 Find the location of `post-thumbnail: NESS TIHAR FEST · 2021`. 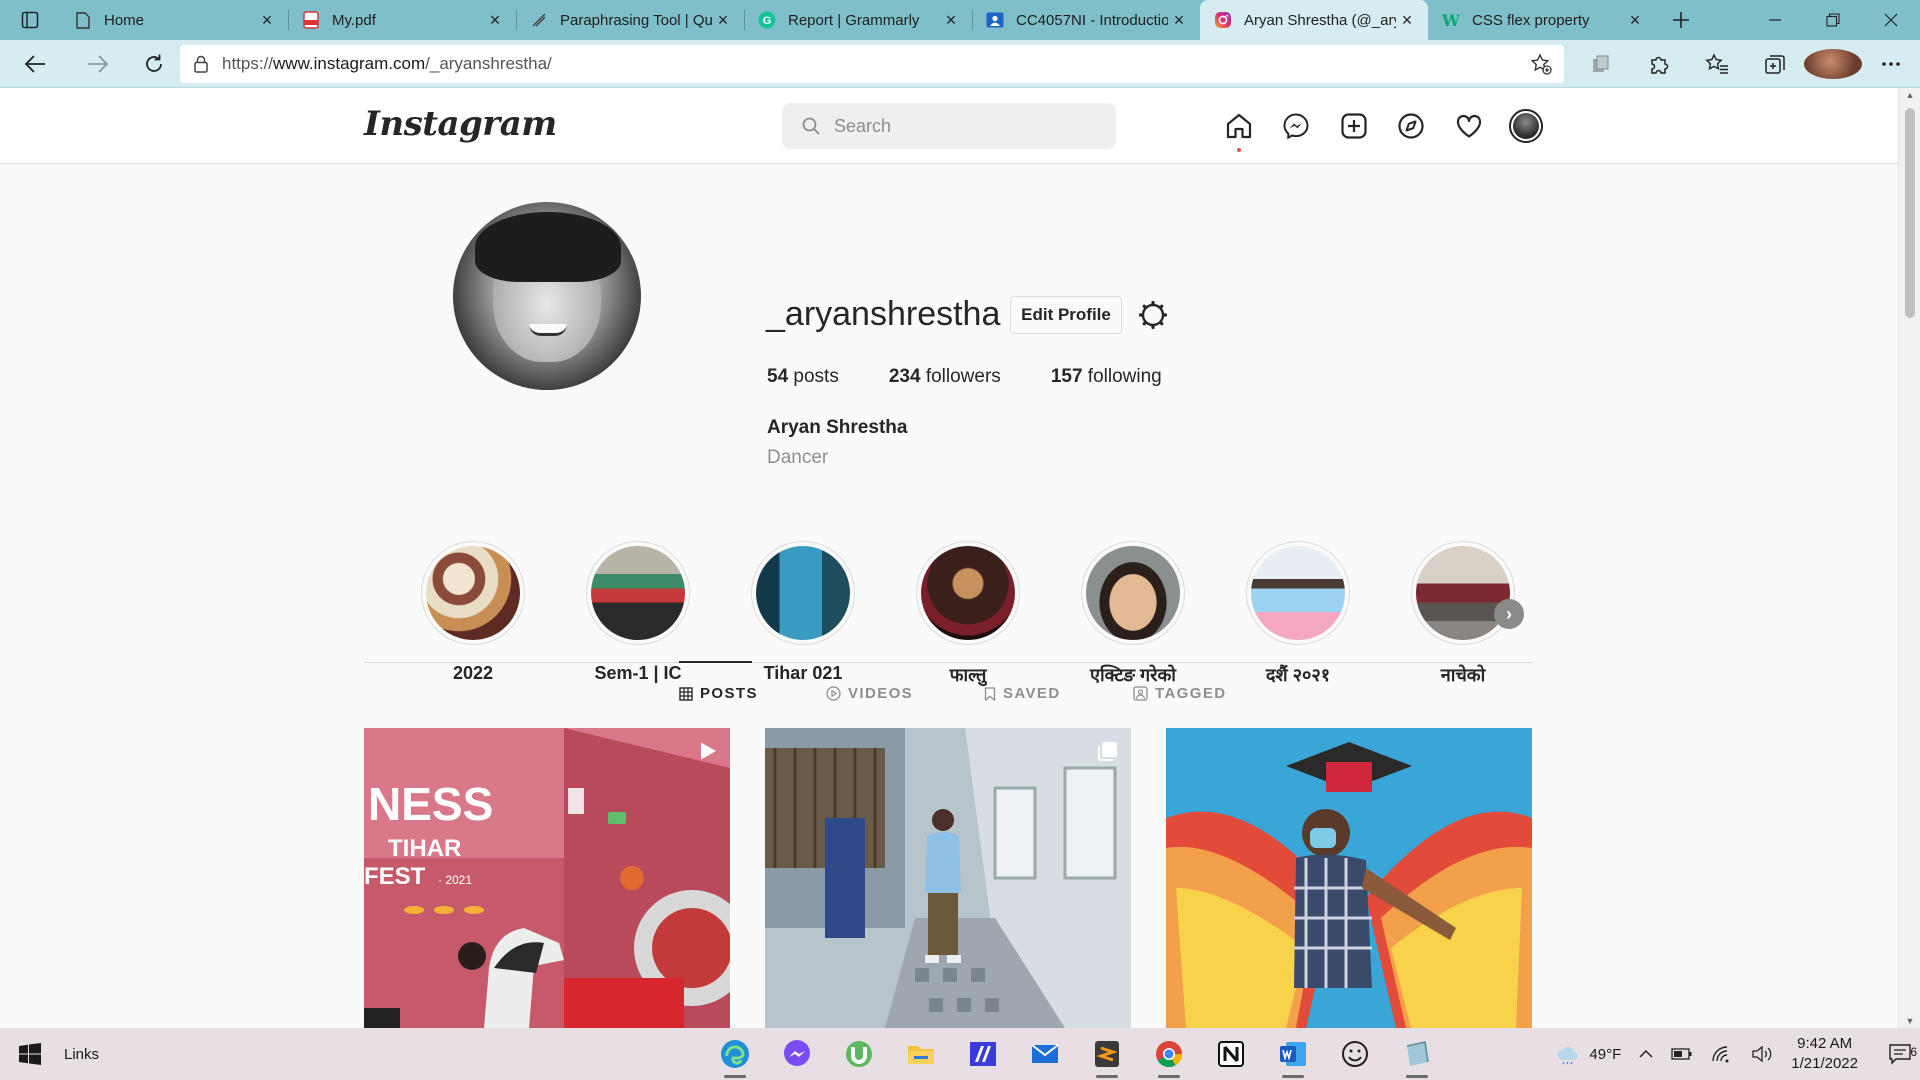

post-thumbnail: NESS TIHAR FEST · 2021 is located at coordinates (547, 878).